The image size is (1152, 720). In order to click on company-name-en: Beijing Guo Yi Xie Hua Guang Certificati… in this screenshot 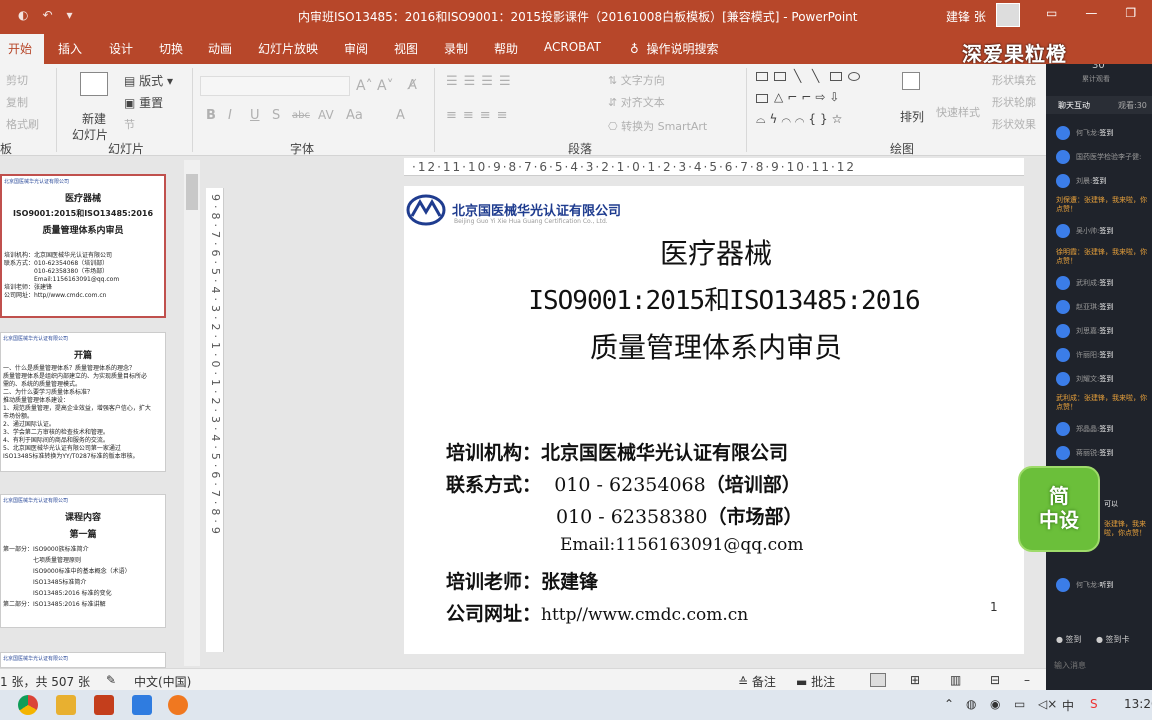, I will do `click(531, 221)`.